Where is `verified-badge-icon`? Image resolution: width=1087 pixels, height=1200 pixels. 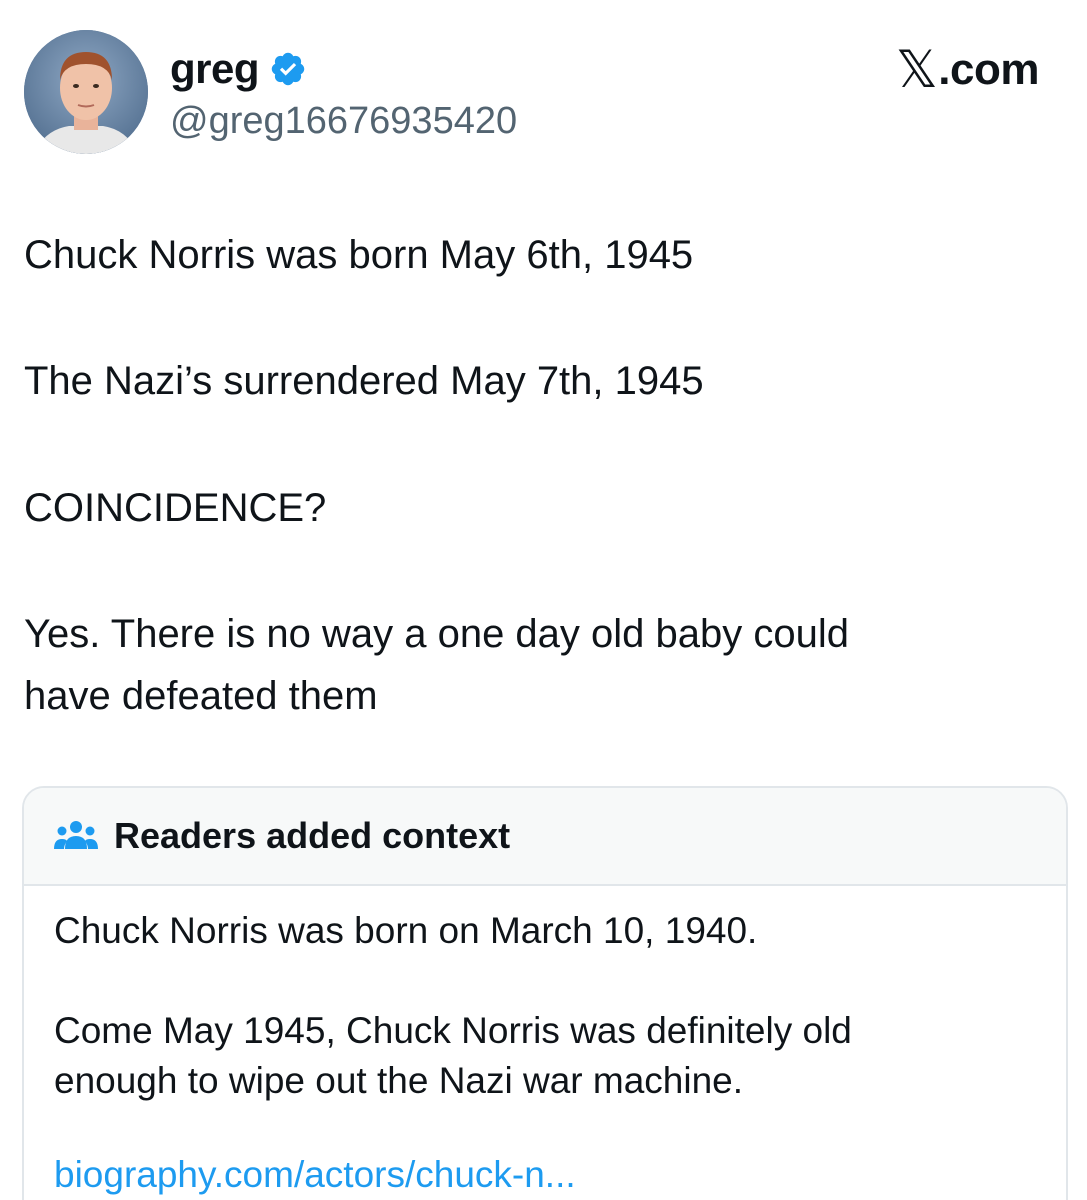 verified-badge-icon is located at coordinates (288, 69).